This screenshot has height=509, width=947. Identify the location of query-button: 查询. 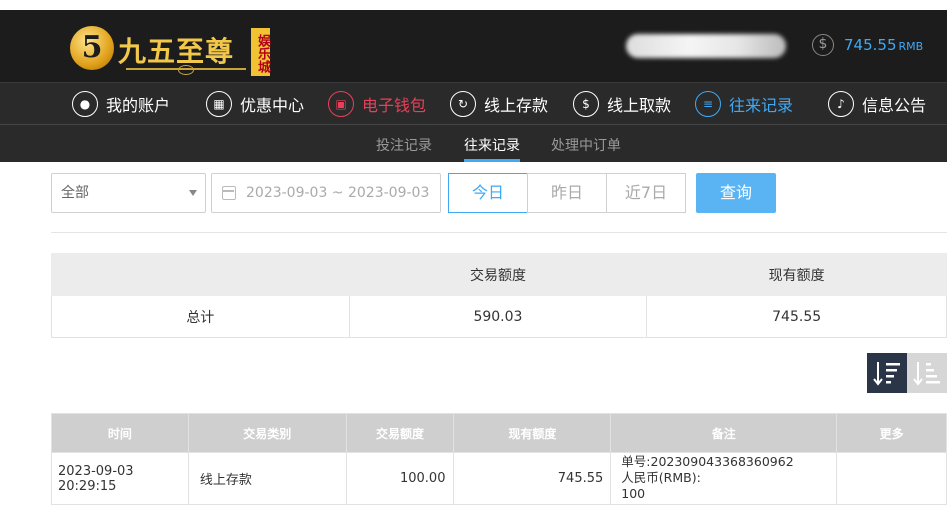
(736, 193).